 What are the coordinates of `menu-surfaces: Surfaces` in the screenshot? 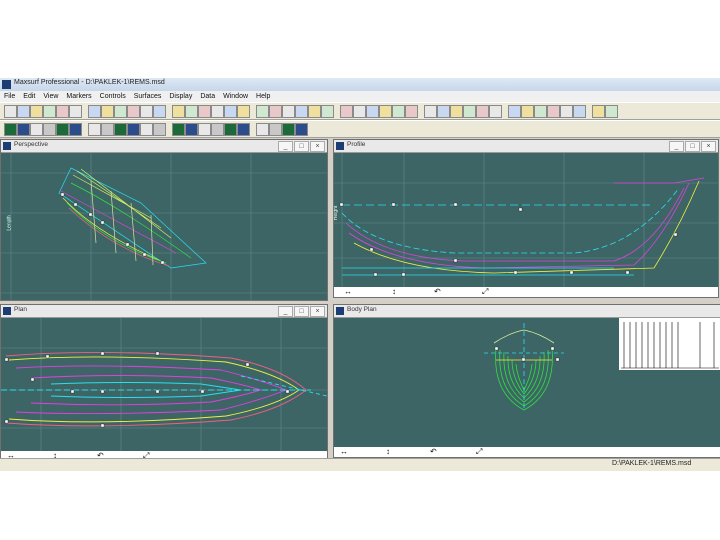 It's located at (148, 96).